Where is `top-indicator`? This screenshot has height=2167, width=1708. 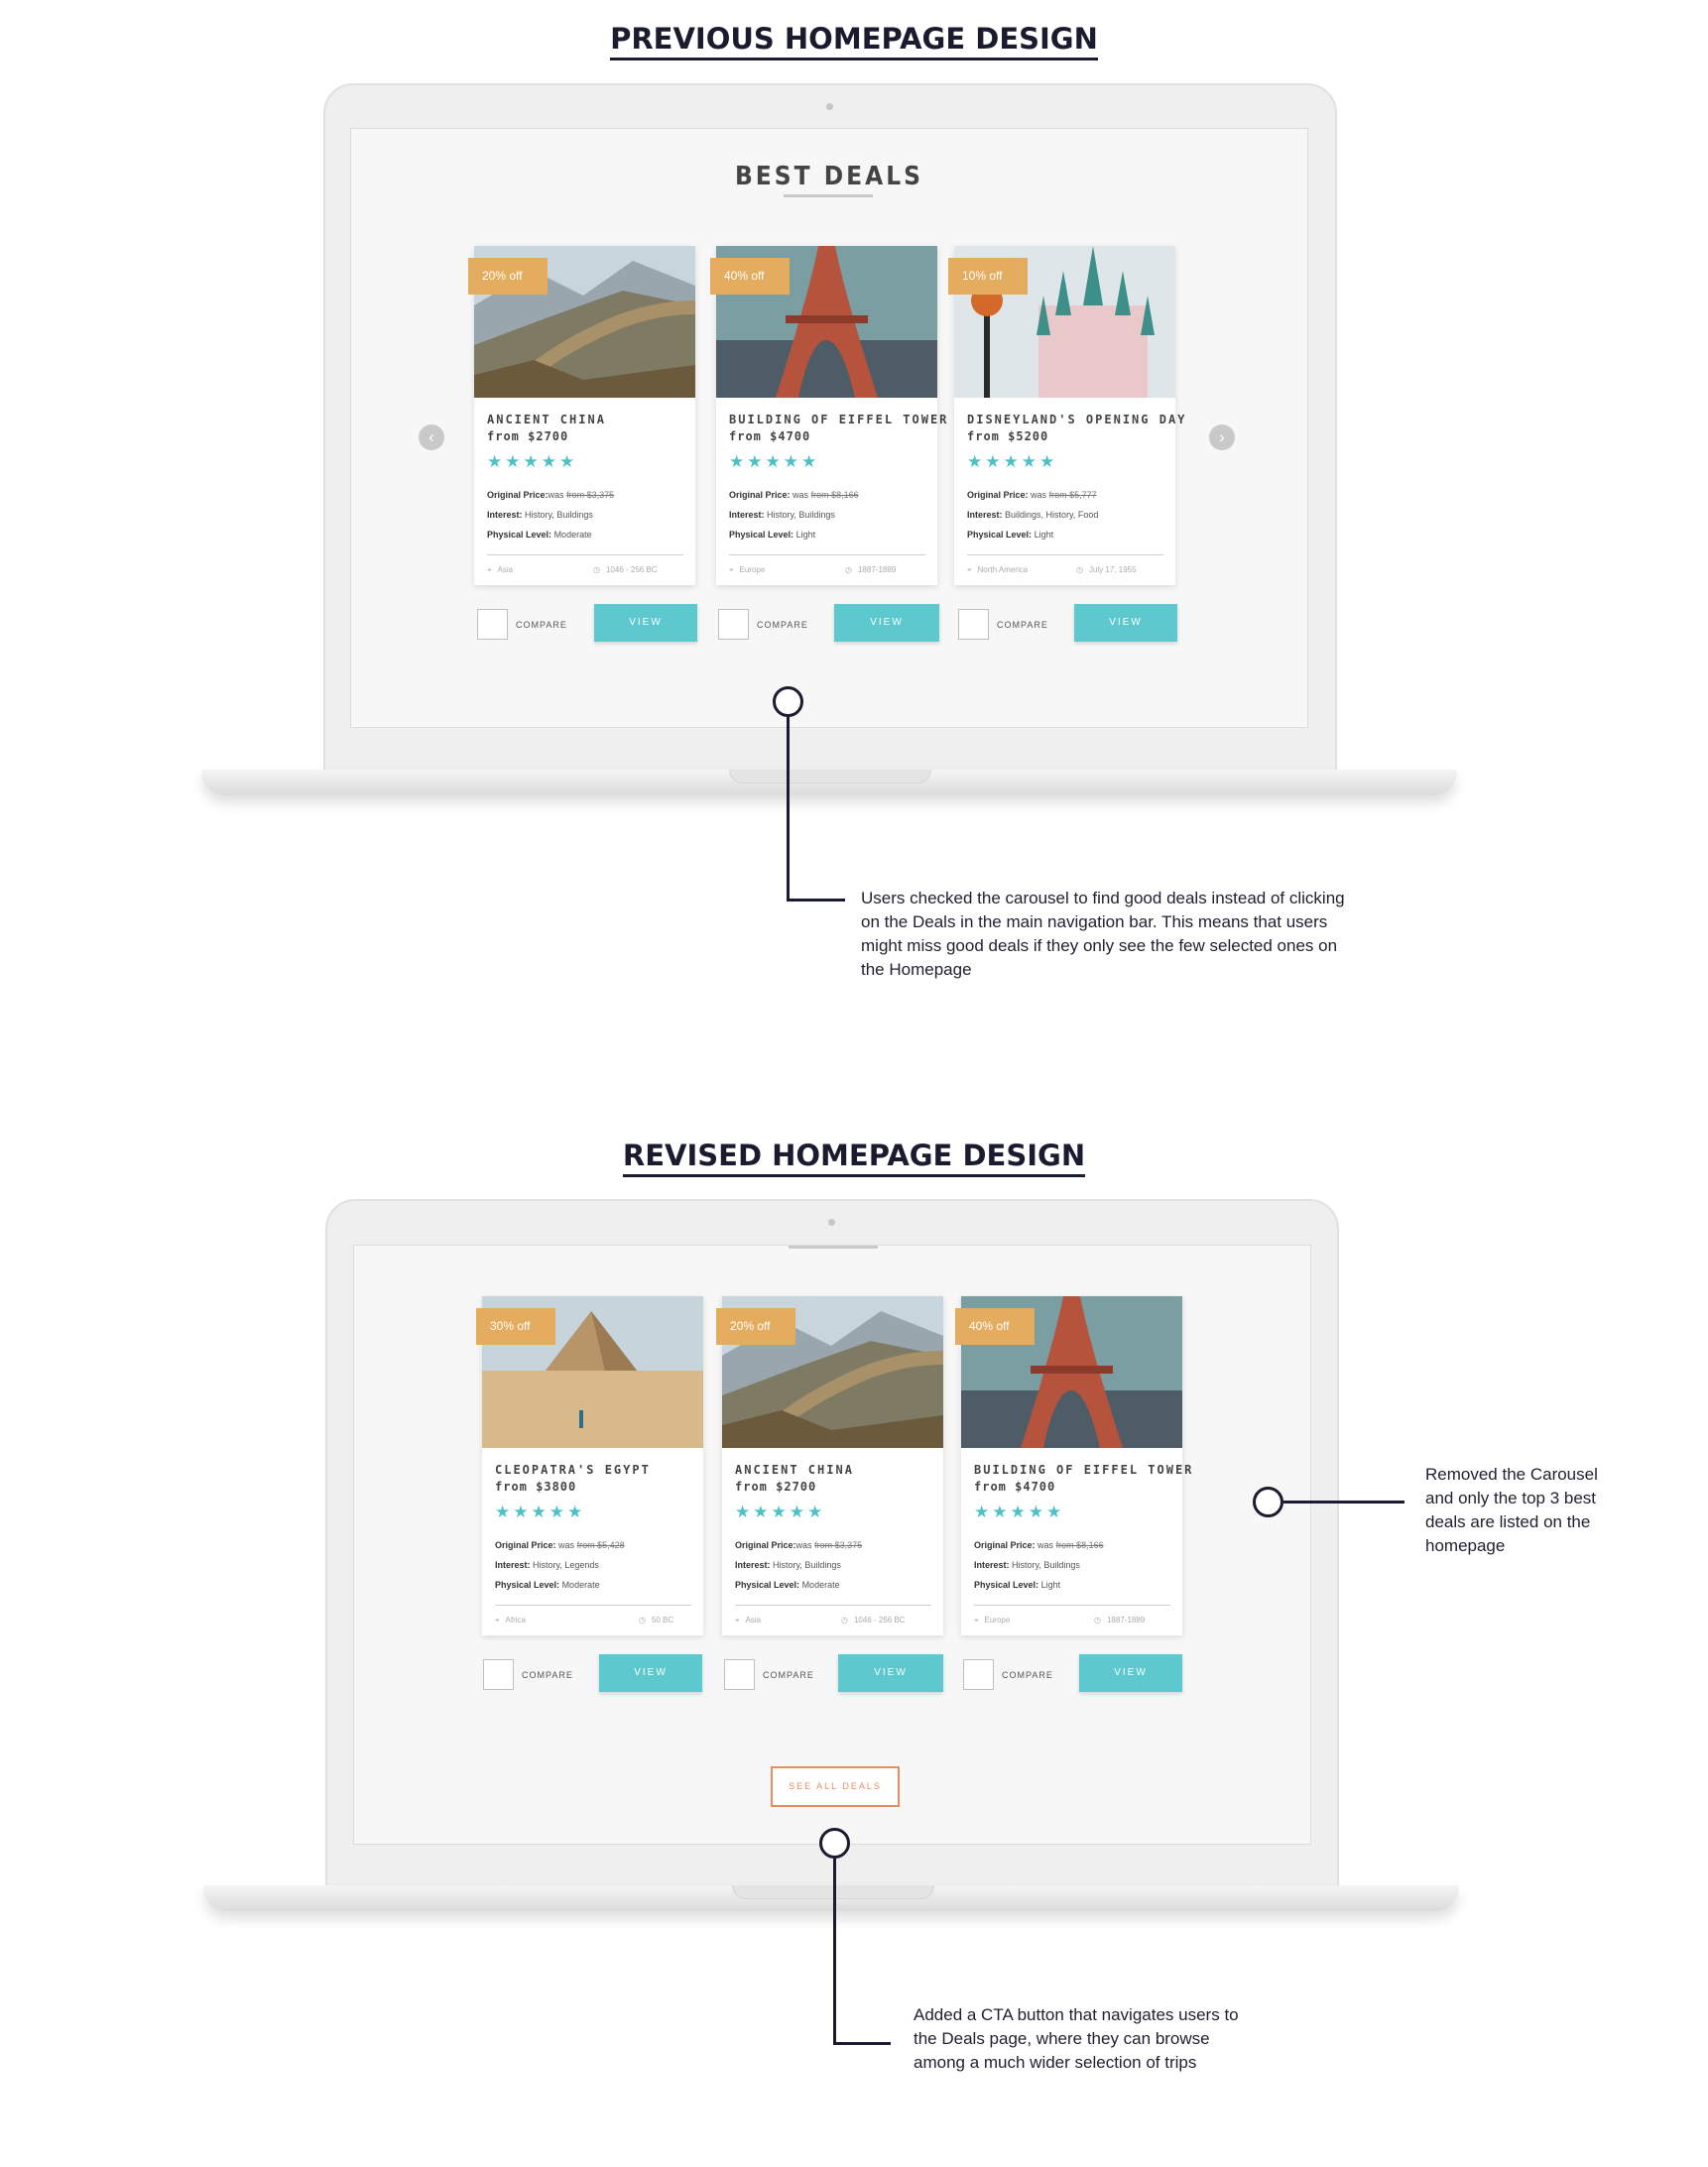 top-indicator is located at coordinates (833, 1247).